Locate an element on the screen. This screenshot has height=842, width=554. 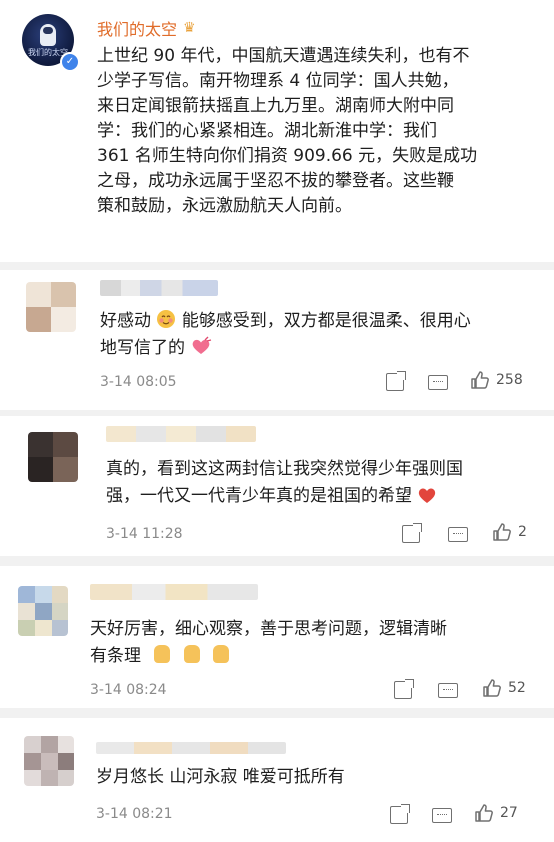
like-button: 2 is located at coordinates (509, 532).